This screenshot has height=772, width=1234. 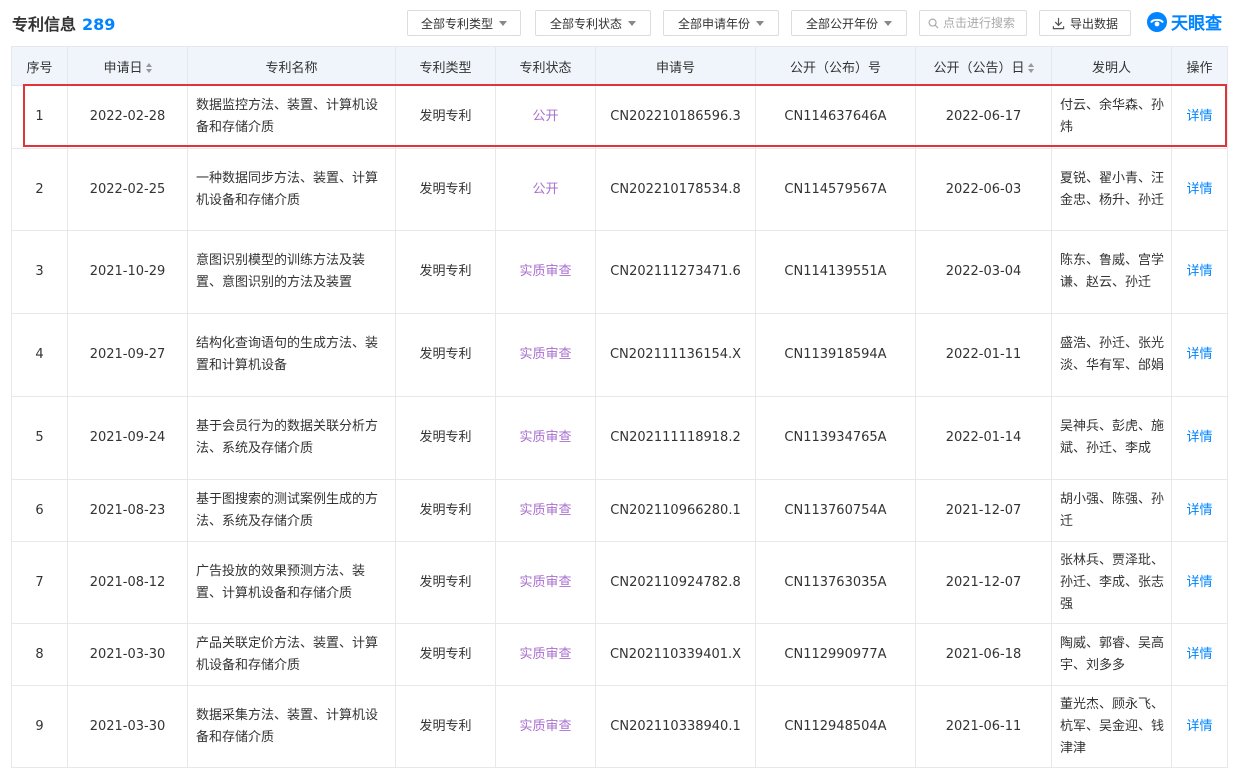 I want to click on apply-date: 2021-08-12, so click(x=127, y=582).